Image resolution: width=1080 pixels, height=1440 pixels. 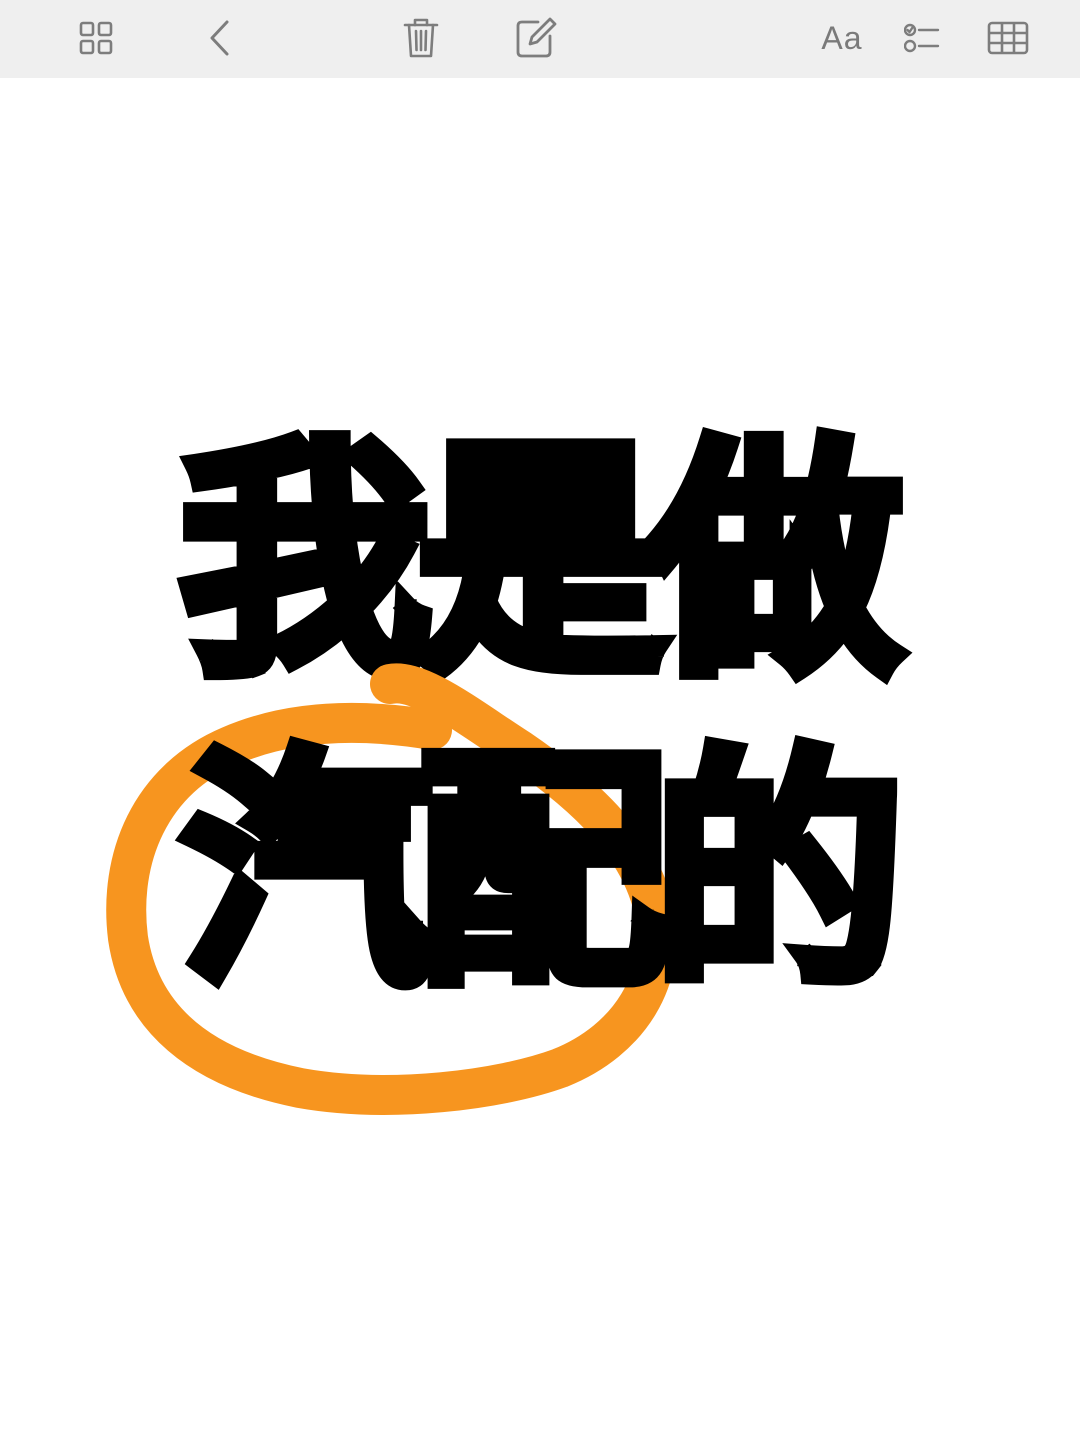 I want to click on trash-icon, so click(x=421, y=38).